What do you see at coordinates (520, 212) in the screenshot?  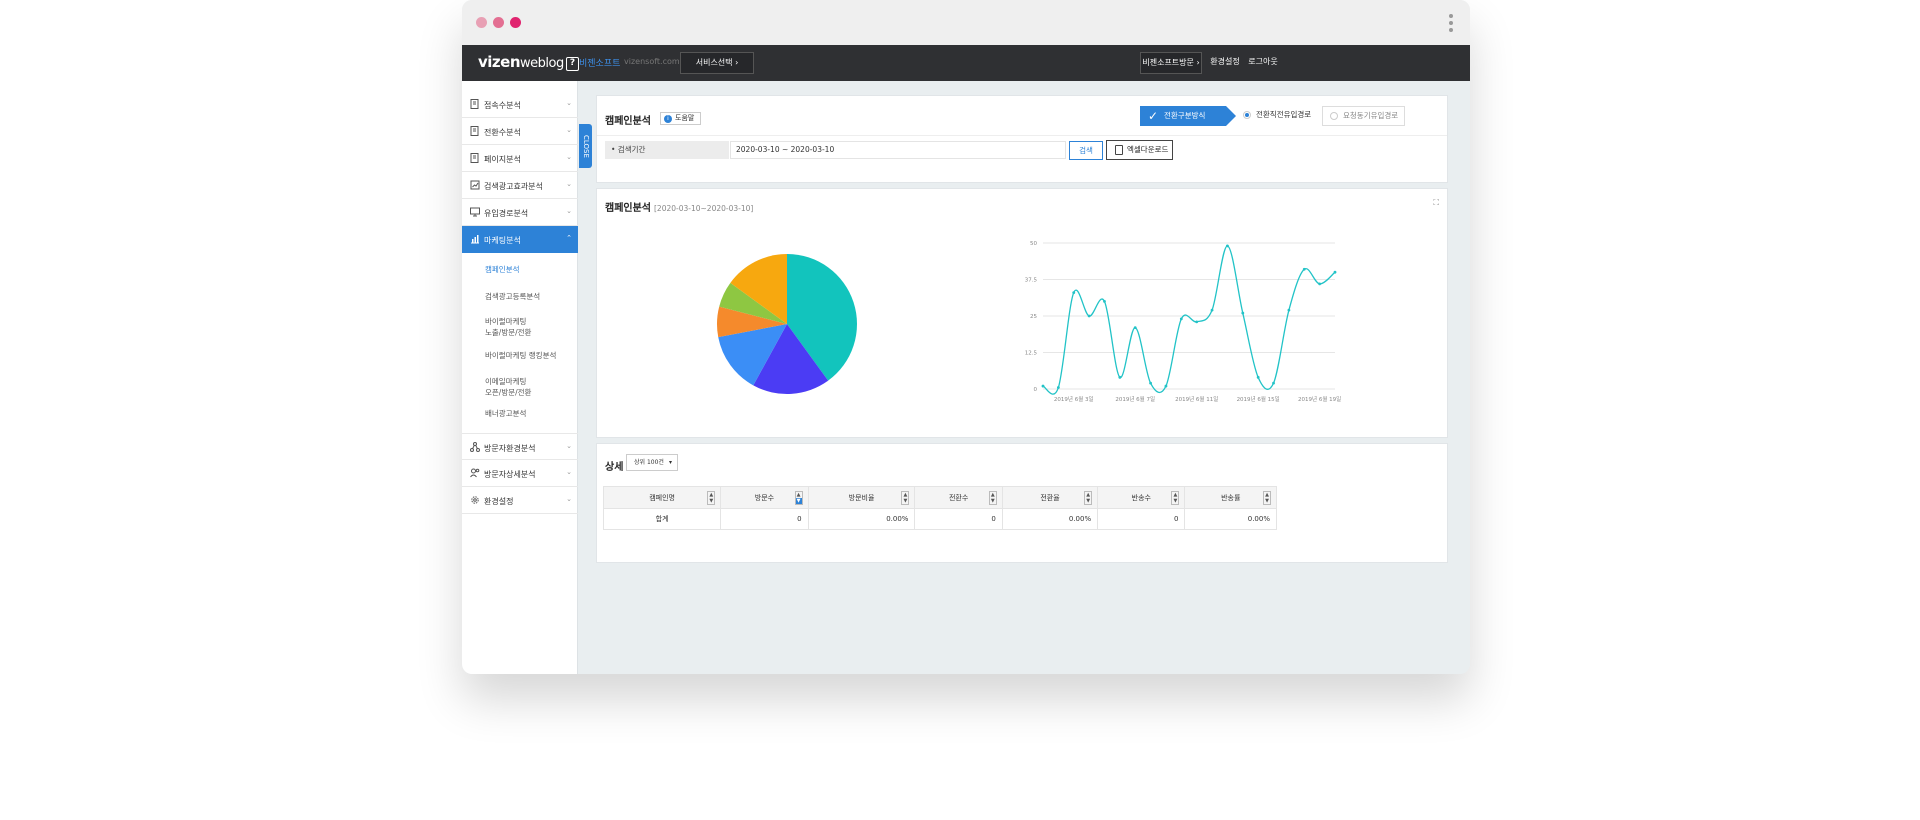 I see `sidebar-item-inflow: 유입경로분석 ⌄` at bounding box center [520, 212].